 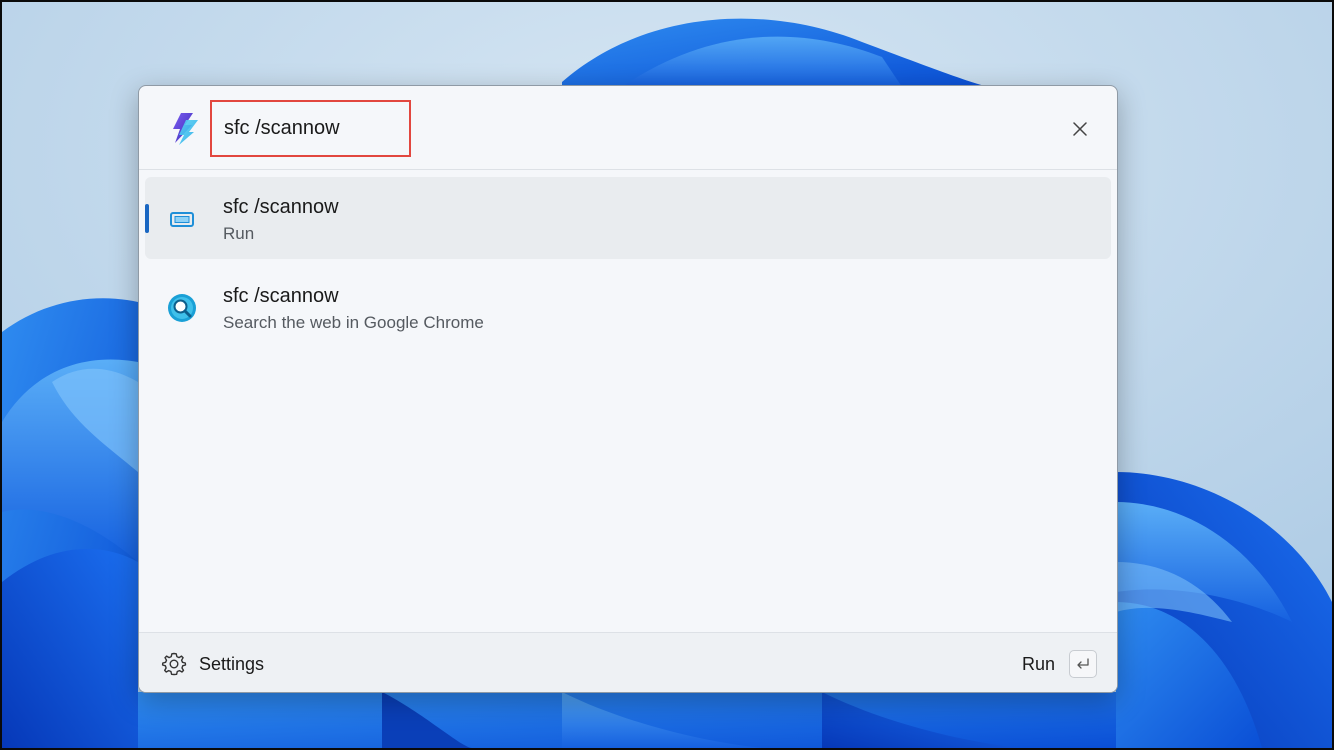 I want to click on search-highlight-box, so click(x=397, y=128).